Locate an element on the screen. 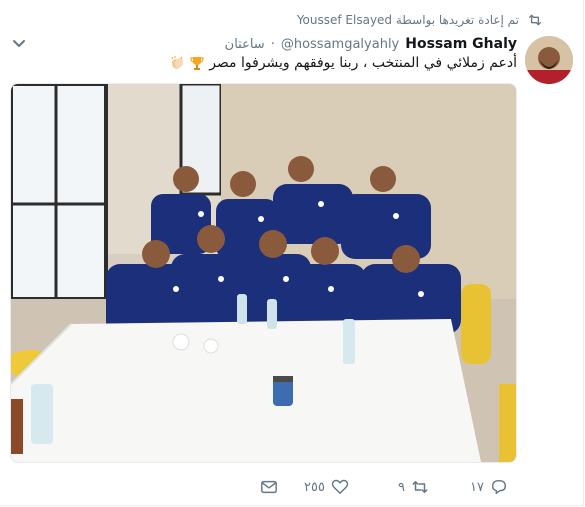 This screenshot has height=507, width=585. reply-icon is located at coordinates (499, 487).